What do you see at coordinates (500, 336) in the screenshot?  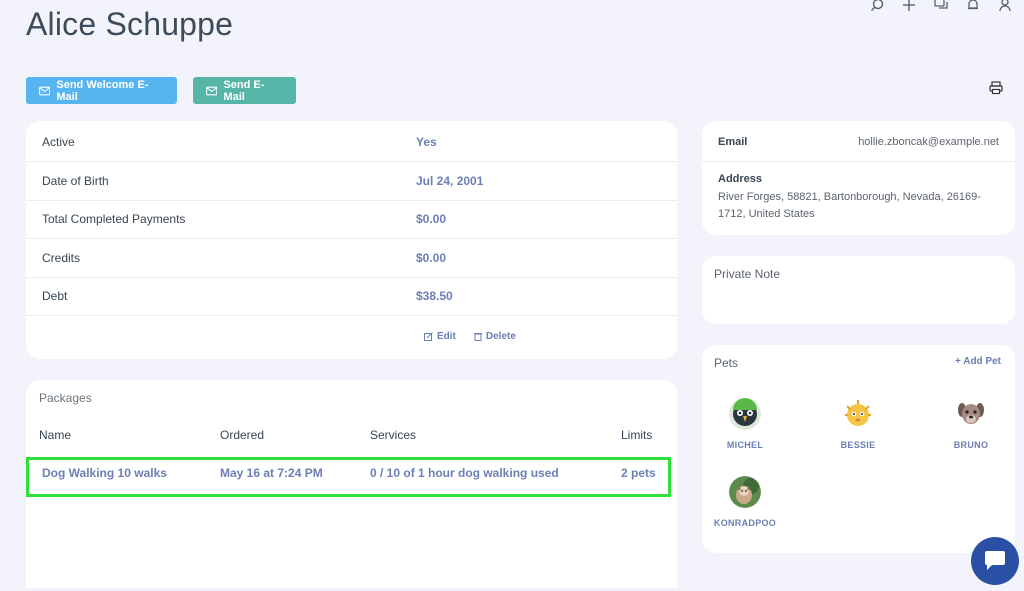 I see `delete-label: Delete` at bounding box center [500, 336].